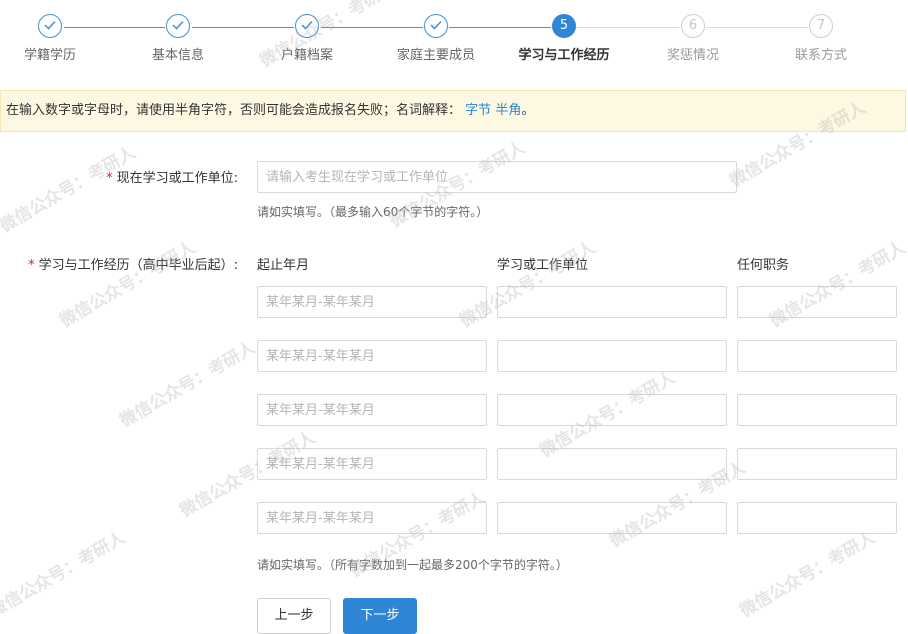 Image resolution: width=908 pixels, height=634 pixels. I want to click on step-family: 家庭主要成员, so click(436, 38).